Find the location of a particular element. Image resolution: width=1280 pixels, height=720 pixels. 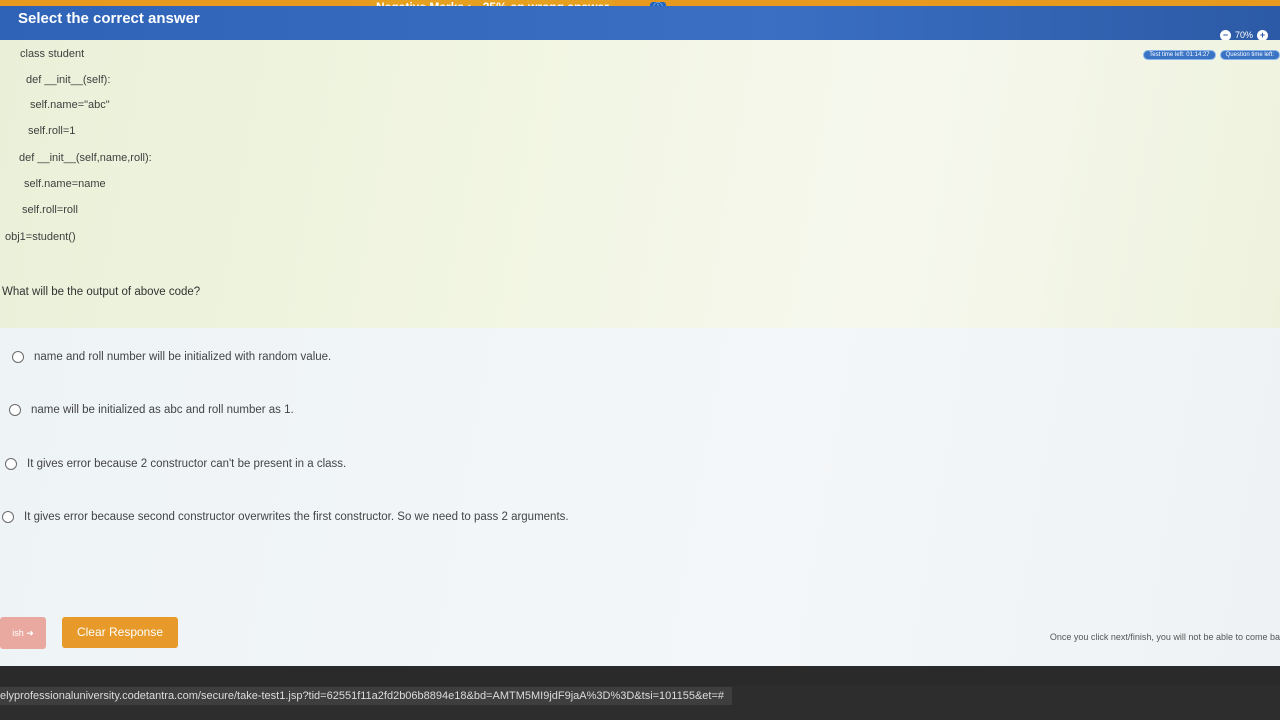

question-text: What will be the output of above code? is located at coordinates (101, 292).